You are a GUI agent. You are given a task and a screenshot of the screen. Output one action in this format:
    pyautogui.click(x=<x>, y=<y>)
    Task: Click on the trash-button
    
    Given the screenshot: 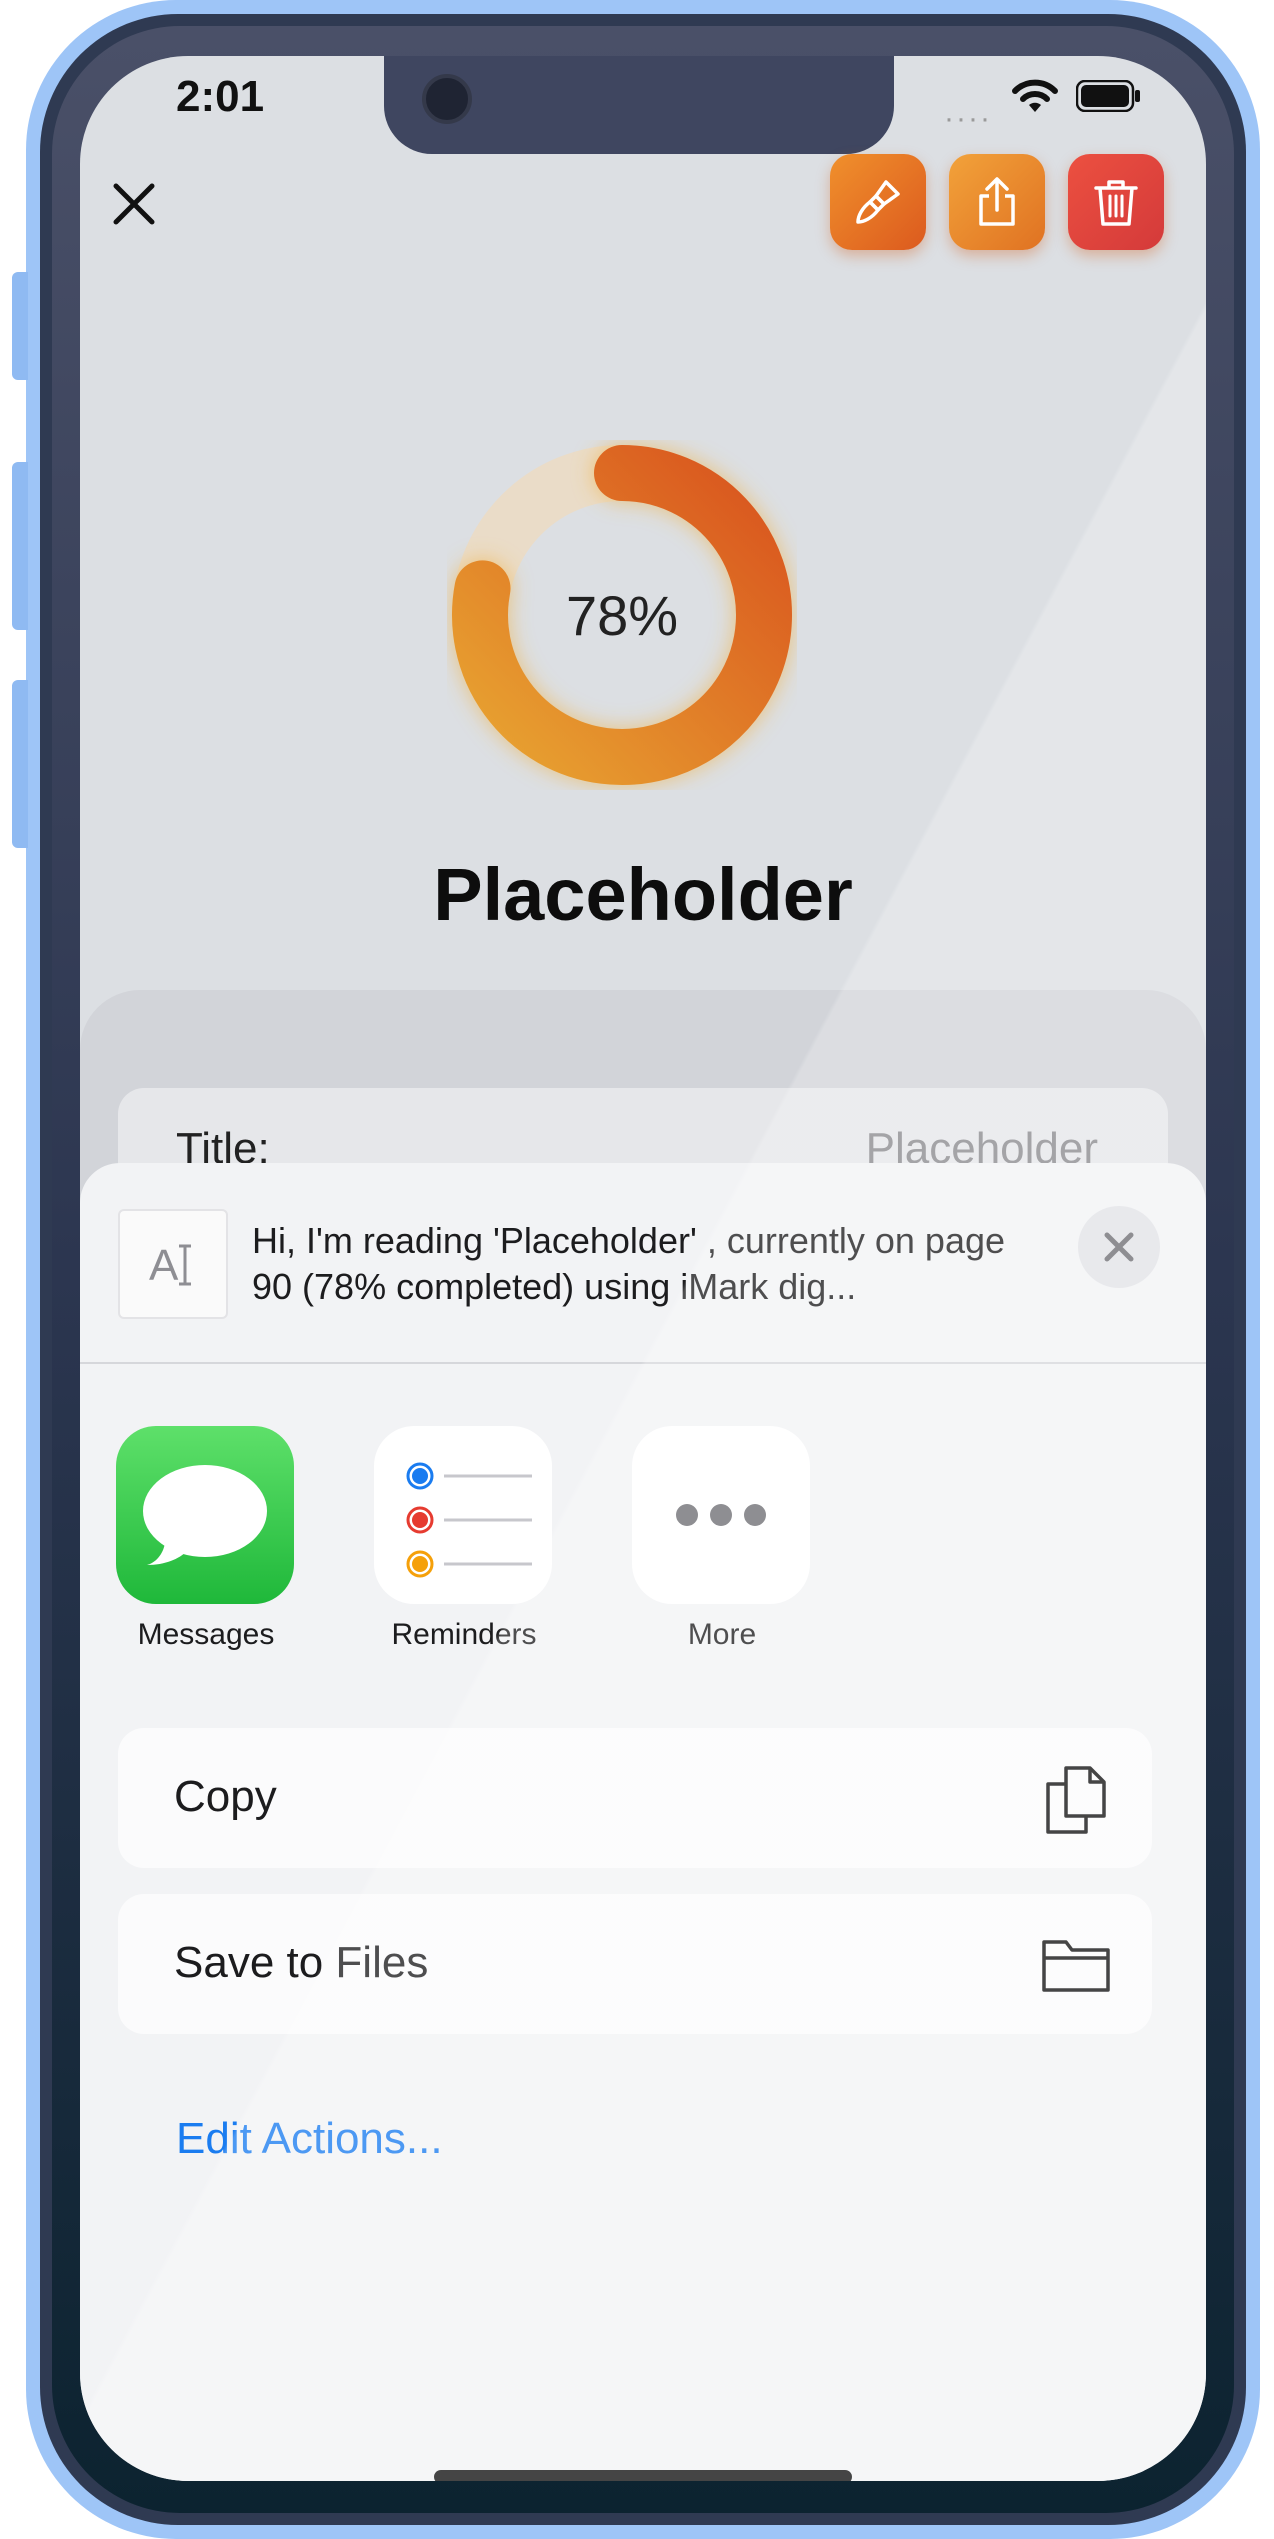 What is the action you would take?
    pyautogui.click(x=1116, y=202)
    